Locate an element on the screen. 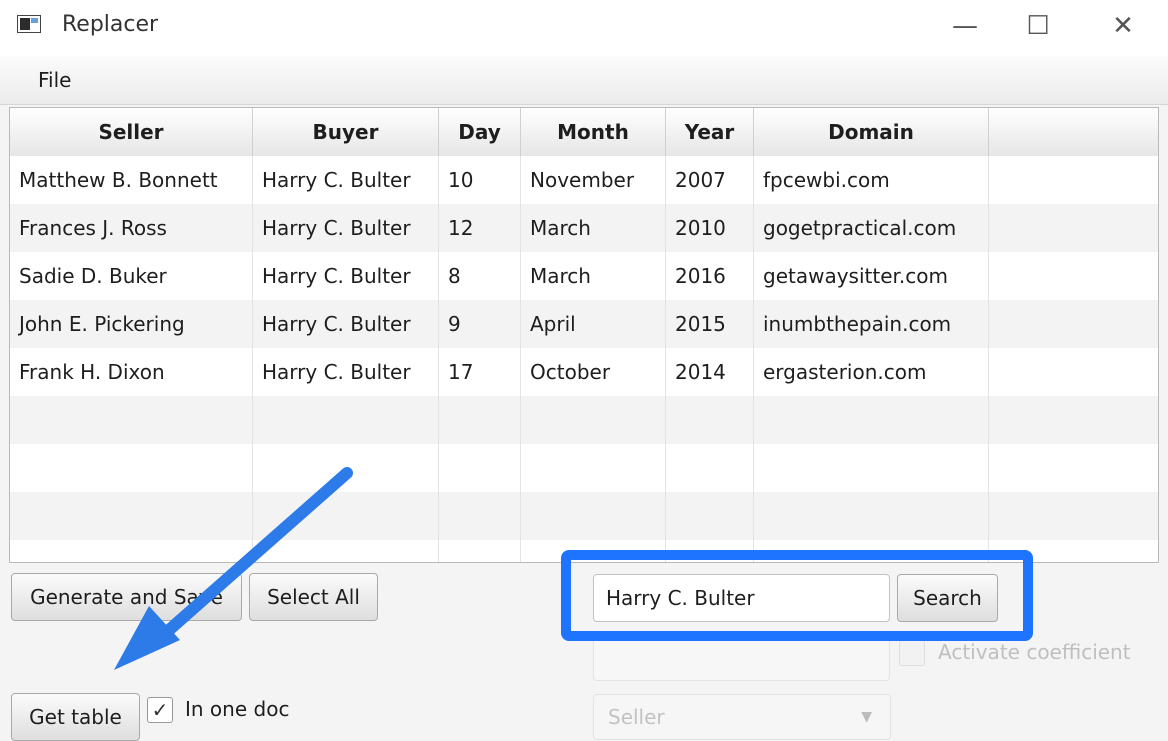 This screenshot has height=741, width=1168. cell-domain: fpcewbi.com is located at coordinates (871, 180).